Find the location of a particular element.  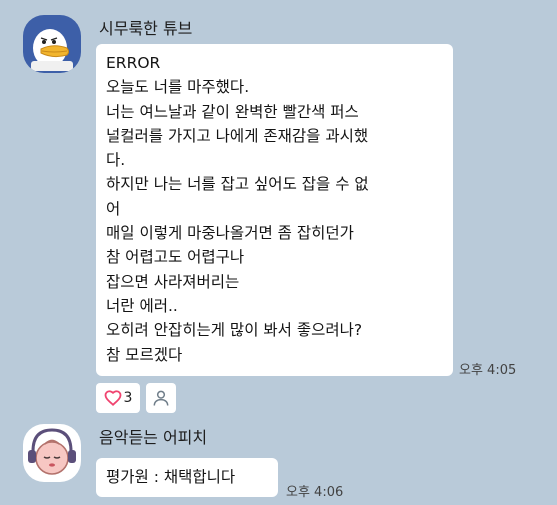

person-icon is located at coordinates (161, 398).